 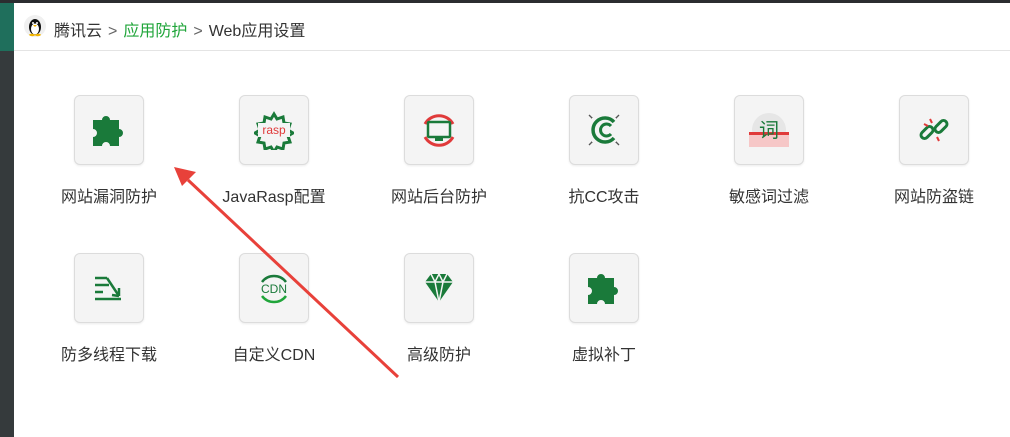 I want to click on tile-multi-thread-download: 防多线程下载, so click(x=109, y=318).